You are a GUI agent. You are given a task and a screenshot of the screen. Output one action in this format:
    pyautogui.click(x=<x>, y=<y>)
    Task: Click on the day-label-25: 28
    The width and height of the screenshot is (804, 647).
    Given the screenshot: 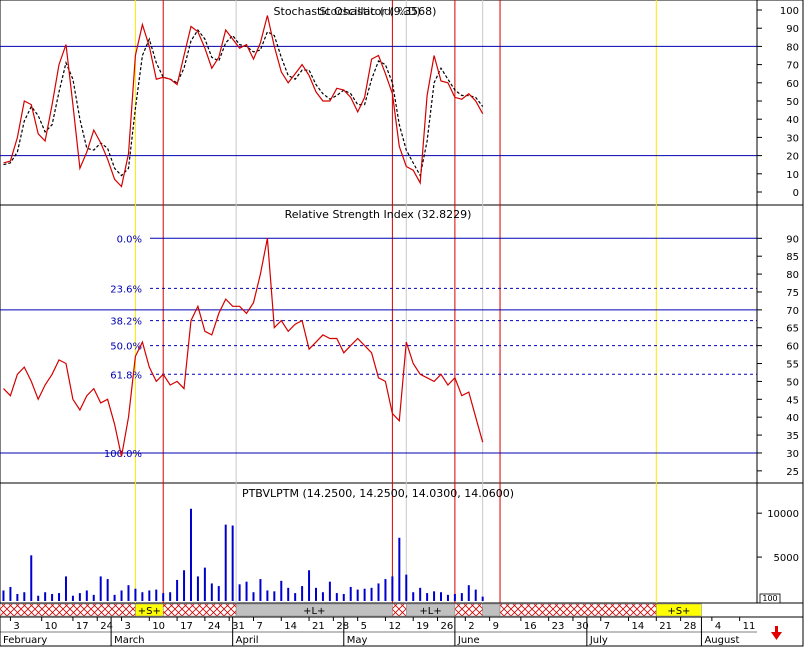 What is the action you would take?
    pyautogui.click(x=690, y=626)
    